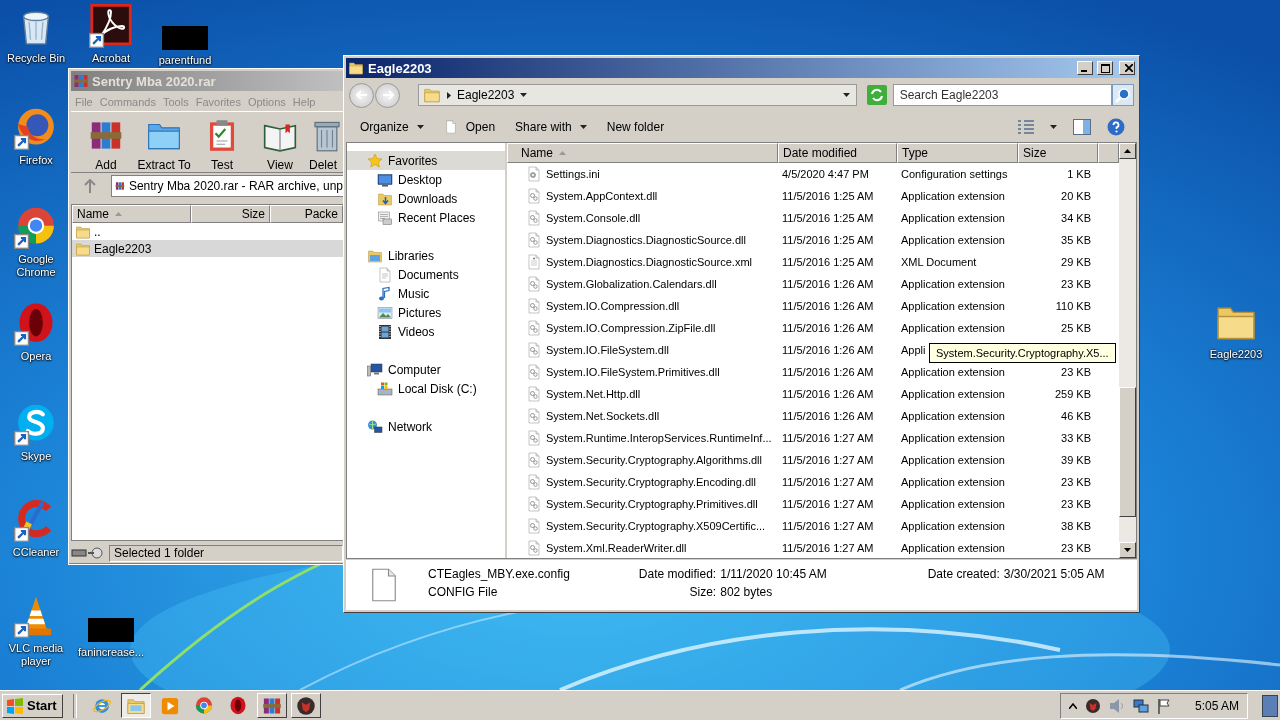 This screenshot has width=1280, height=720. What do you see at coordinates (280, 142) in the screenshot?
I see `toolbar-button: View` at bounding box center [280, 142].